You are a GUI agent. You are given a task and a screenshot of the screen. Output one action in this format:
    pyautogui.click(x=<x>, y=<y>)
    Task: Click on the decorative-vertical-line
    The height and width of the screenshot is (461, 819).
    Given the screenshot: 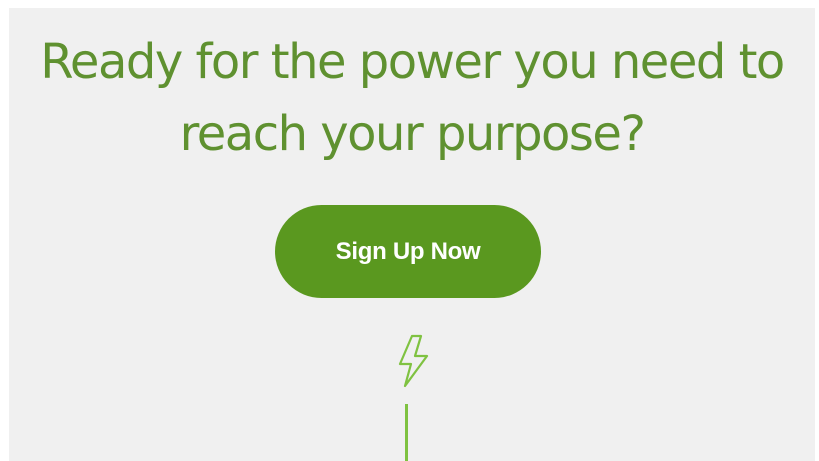 What is the action you would take?
    pyautogui.click(x=406, y=432)
    